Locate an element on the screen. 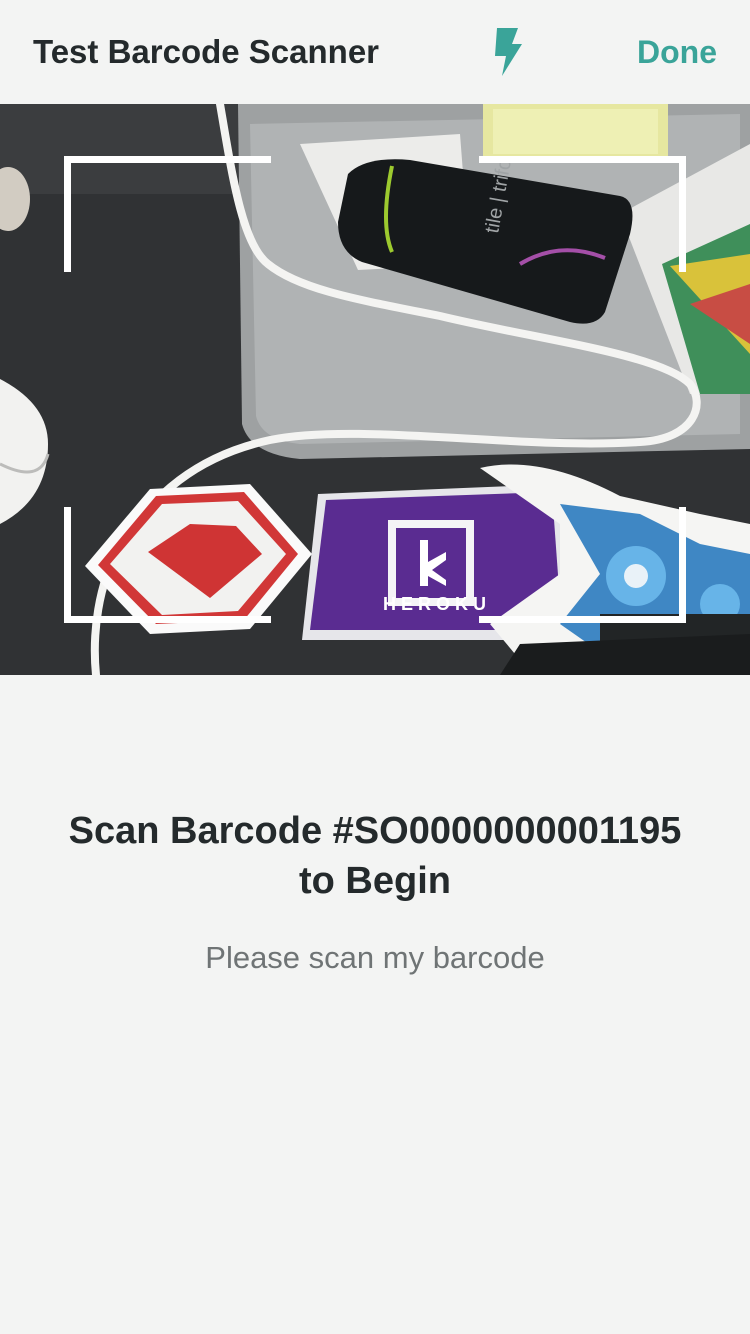 This screenshot has width=750, height=1334. flash-icon is located at coordinates (508, 52).